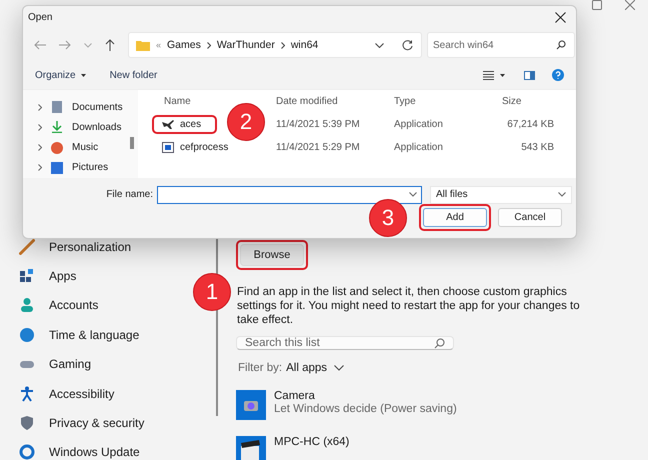  Describe the element at coordinates (27, 423) in the screenshot. I see `shield-icon` at that location.